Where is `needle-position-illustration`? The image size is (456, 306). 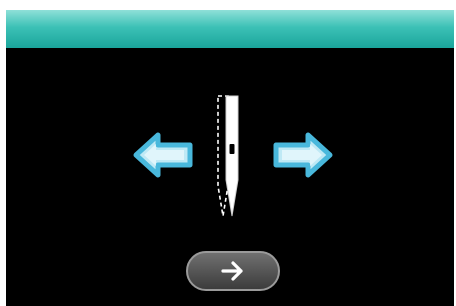
needle-position-illustration is located at coordinates (231, 156).